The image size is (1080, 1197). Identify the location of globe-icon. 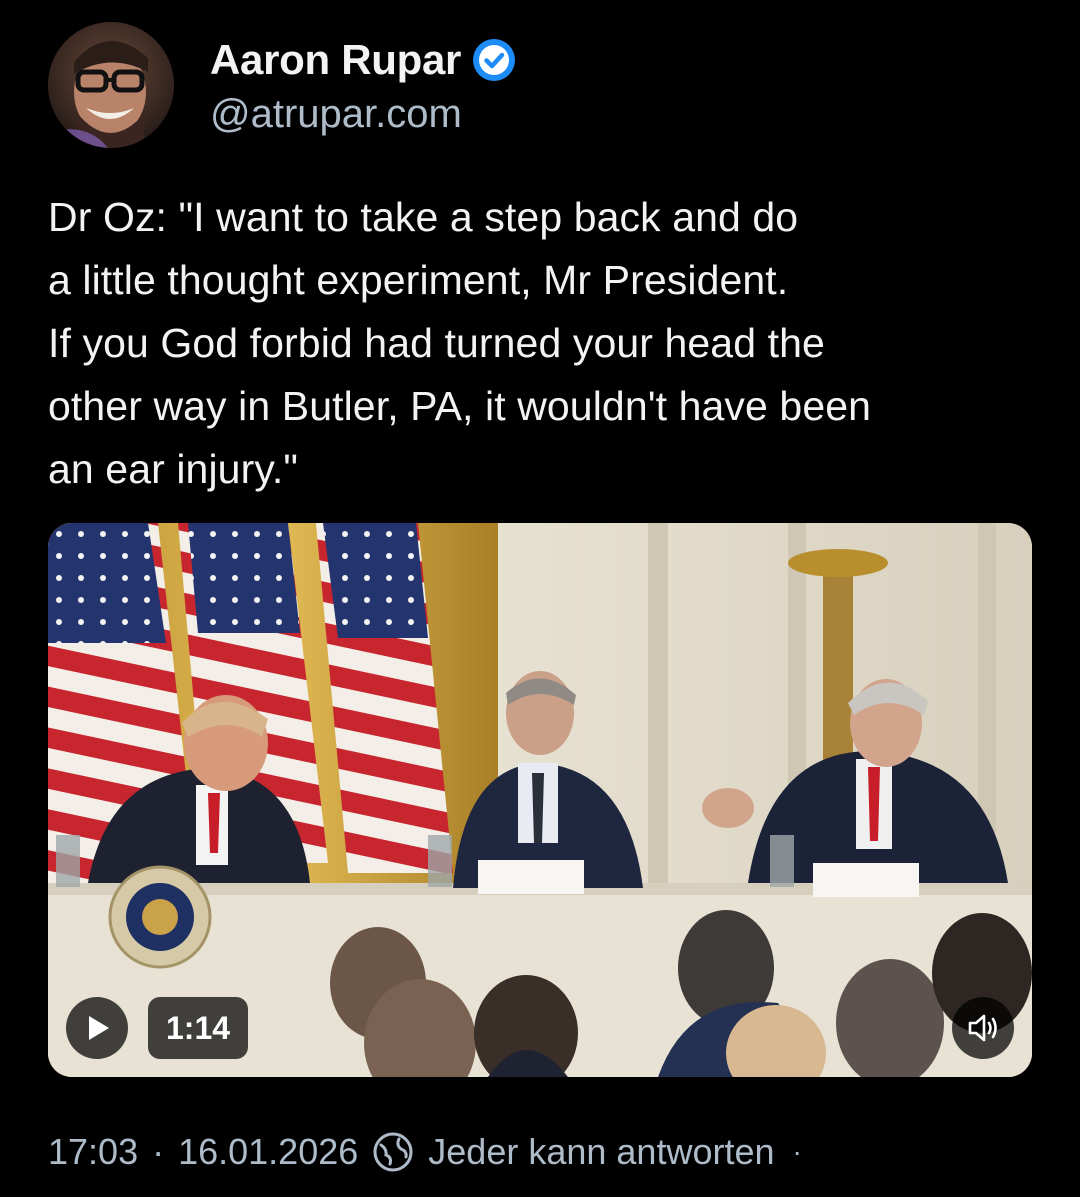
(393, 1152).